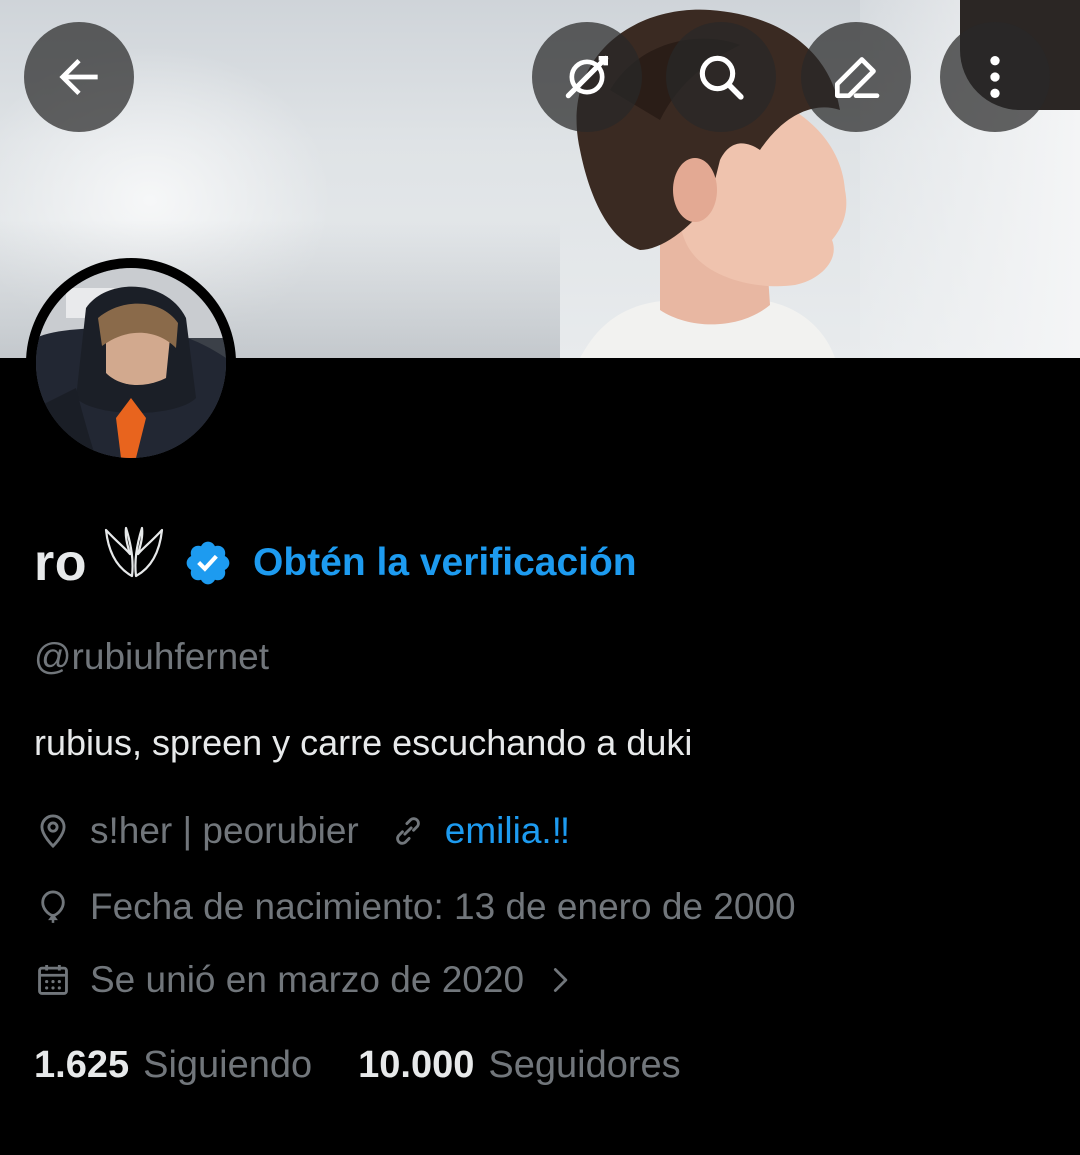 The width and height of the screenshot is (1080, 1155). I want to click on followers-count: 10.000, so click(416, 1065).